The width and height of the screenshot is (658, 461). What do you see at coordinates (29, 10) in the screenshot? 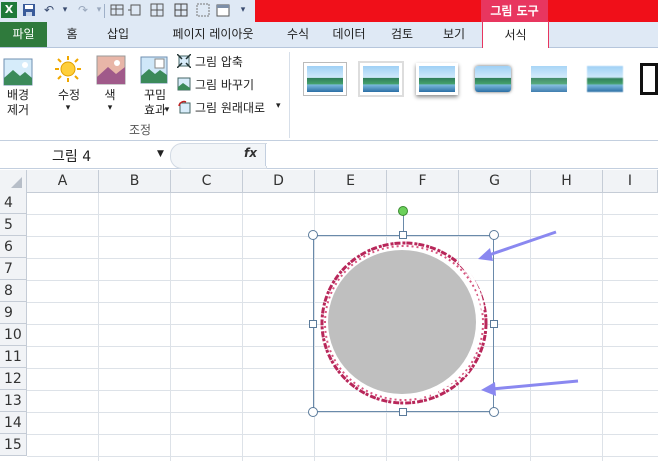
I see `save-icon` at bounding box center [29, 10].